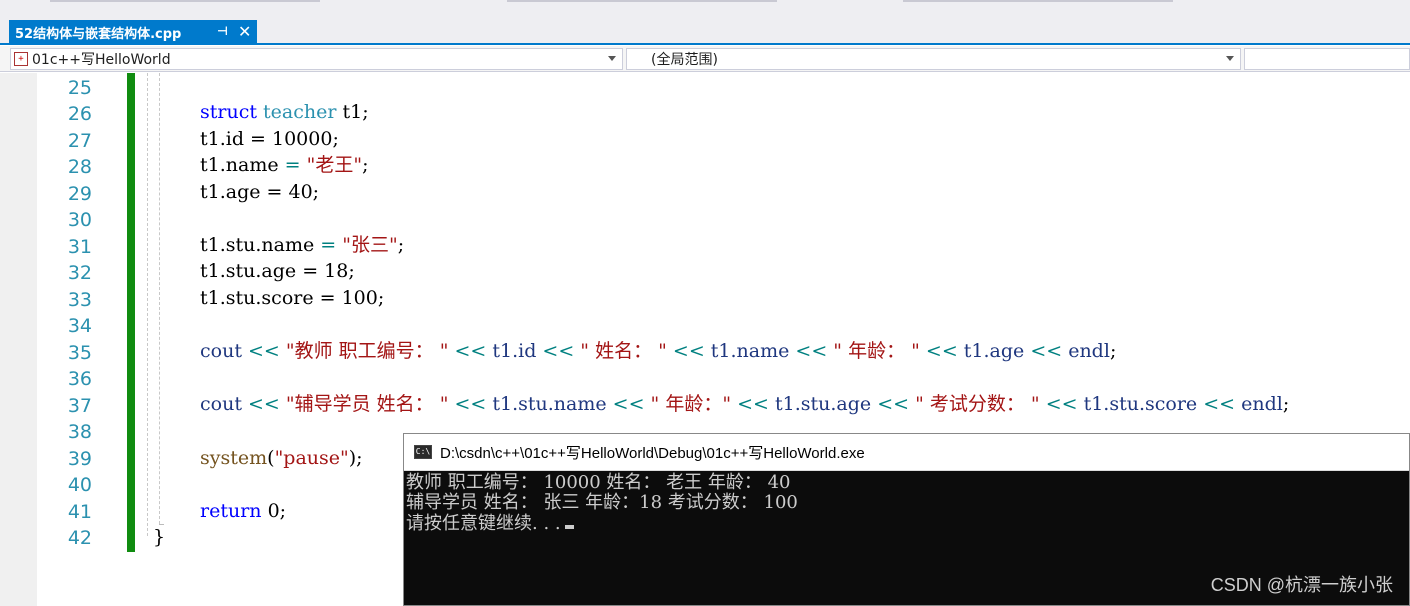 This screenshot has height=606, width=1410. What do you see at coordinates (490, 523) in the screenshot?
I see `console-line: 请按任意键继续. . .` at bounding box center [490, 523].